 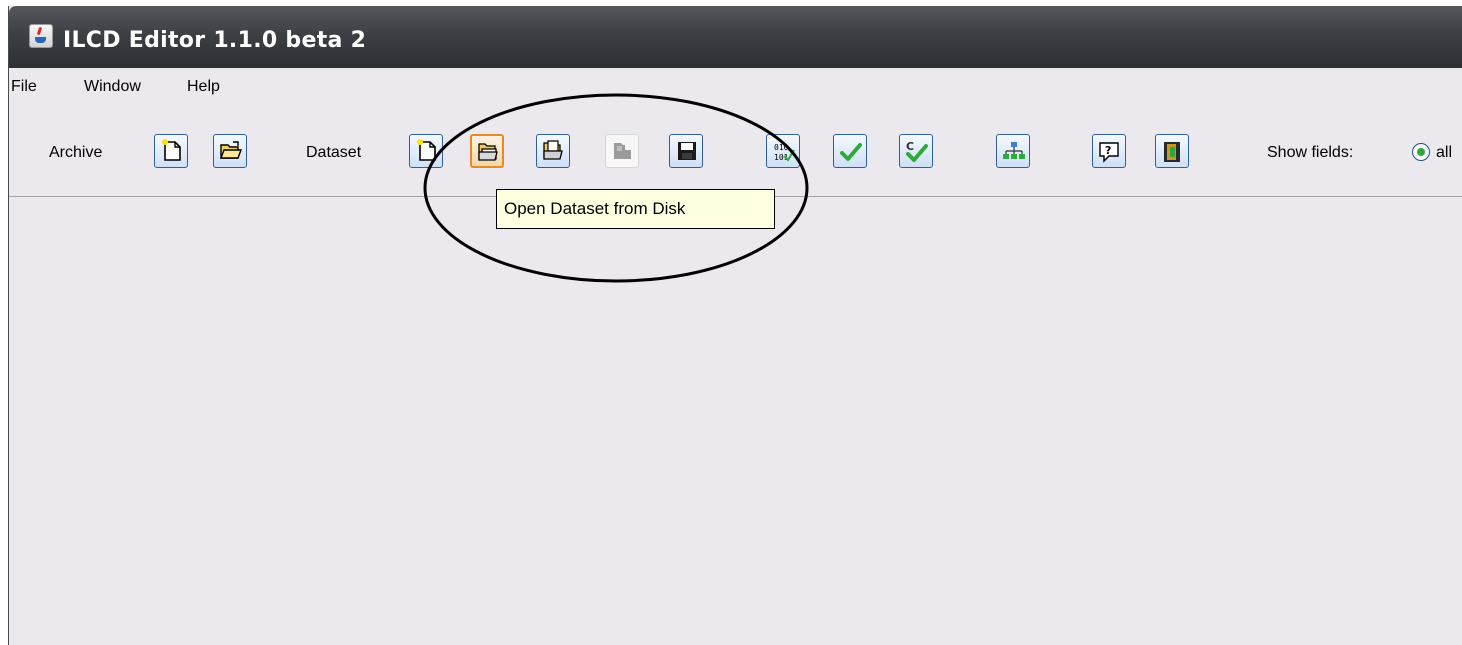 I want to click on save-icon, so click(x=687, y=153).